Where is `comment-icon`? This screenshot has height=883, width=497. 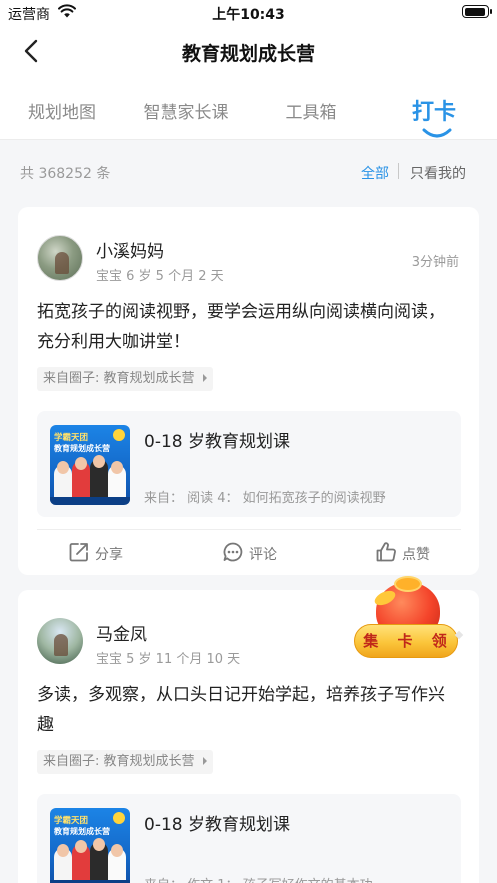 comment-icon is located at coordinates (233, 552).